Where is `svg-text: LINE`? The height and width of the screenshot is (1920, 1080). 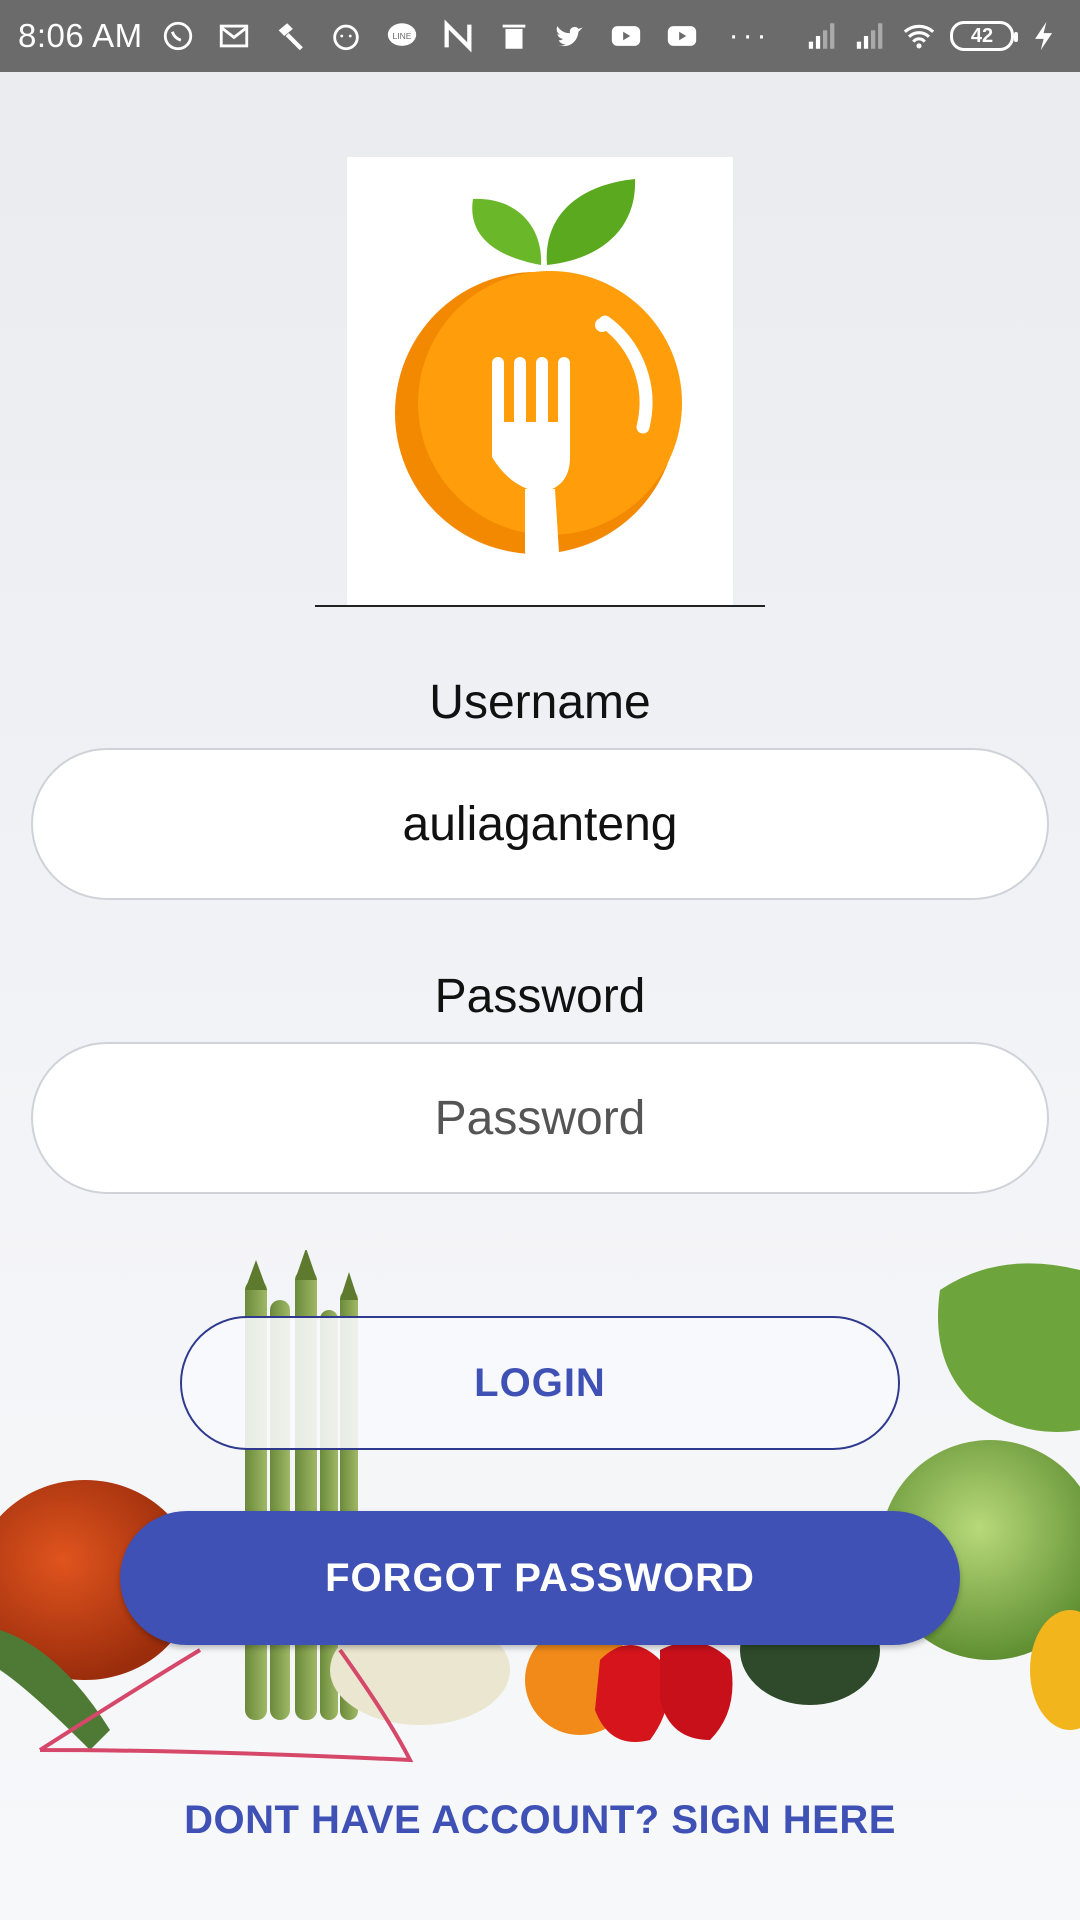
svg-text: LINE is located at coordinates (401, 36).